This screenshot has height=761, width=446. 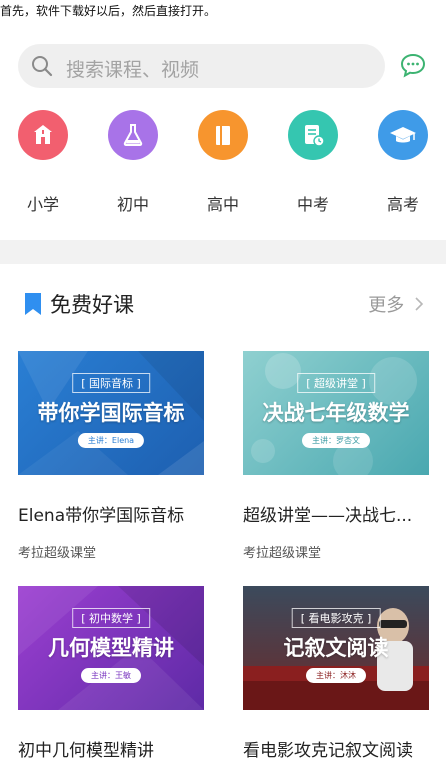 I want to click on more-label: 更多, so click(x=386, y=305).